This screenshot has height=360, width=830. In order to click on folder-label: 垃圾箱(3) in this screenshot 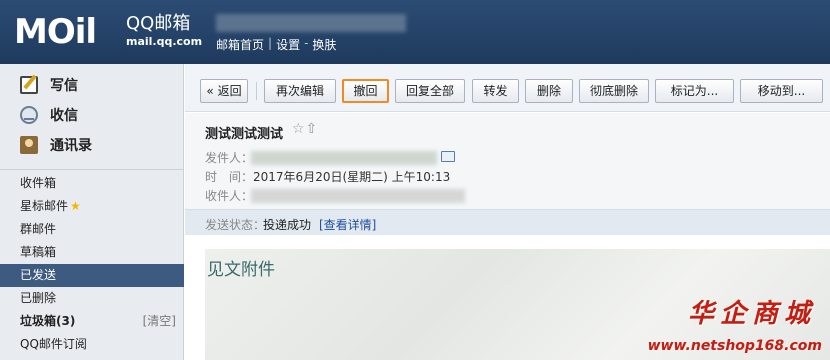, I will do `click(48, 321)`.